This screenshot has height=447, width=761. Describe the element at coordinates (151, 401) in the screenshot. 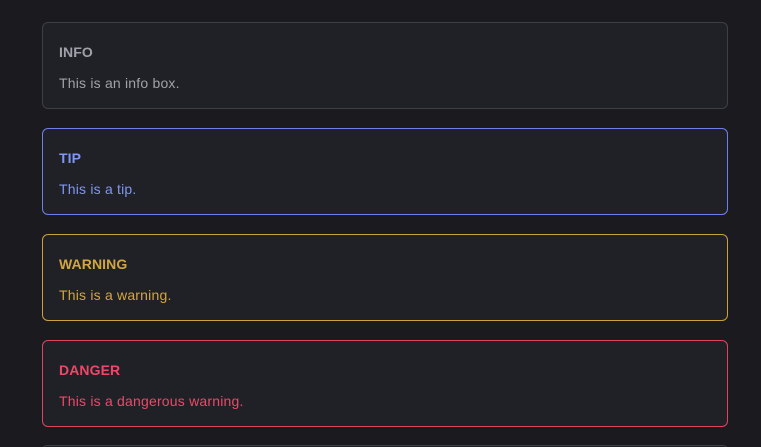

I see `danger-callout-text: This is a dangerous warning.` at that location.